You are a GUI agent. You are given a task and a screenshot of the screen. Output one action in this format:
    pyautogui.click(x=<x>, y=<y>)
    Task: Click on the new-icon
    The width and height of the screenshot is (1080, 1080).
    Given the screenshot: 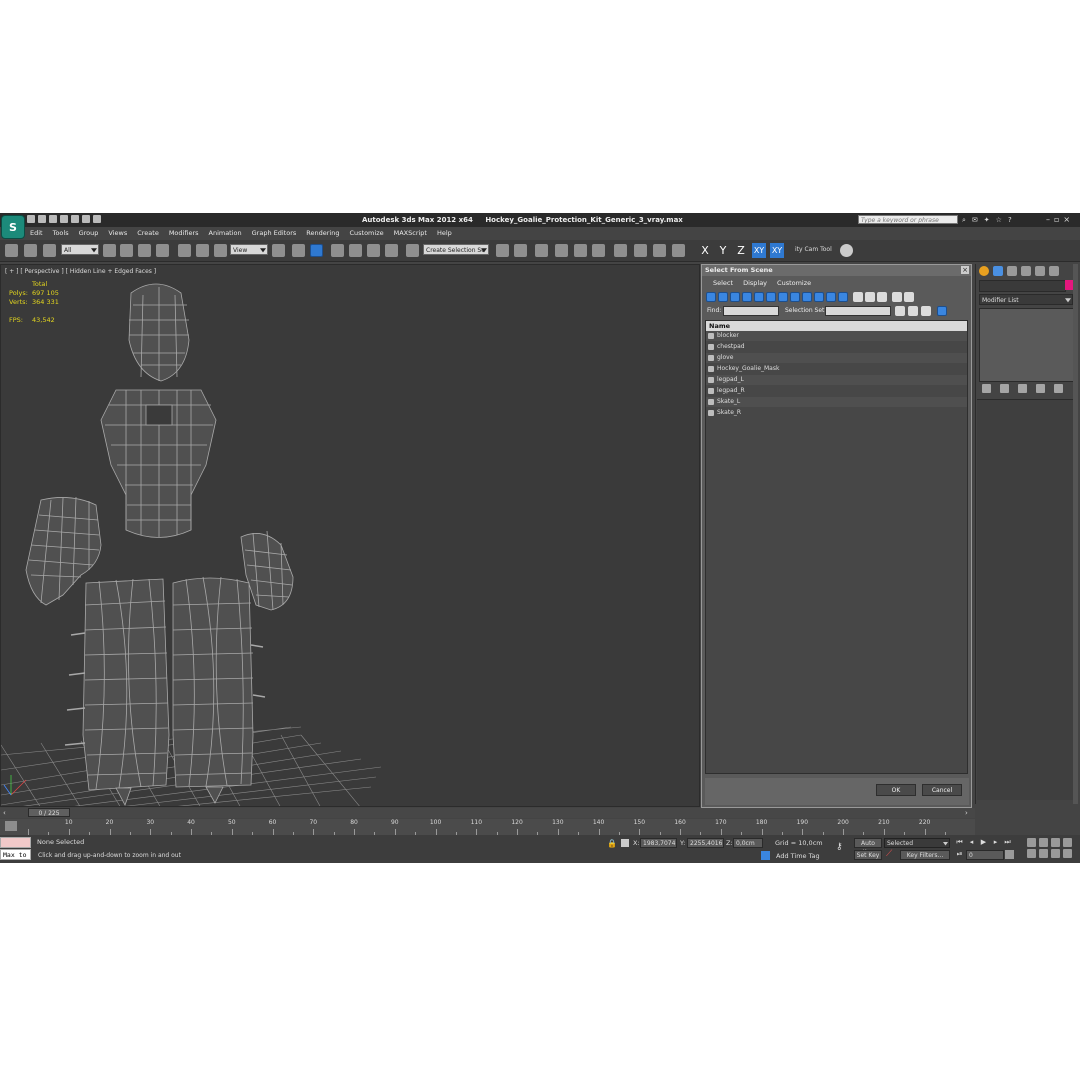 What is the action you would take?
    pyautogui.click(x=31, y=219)
    